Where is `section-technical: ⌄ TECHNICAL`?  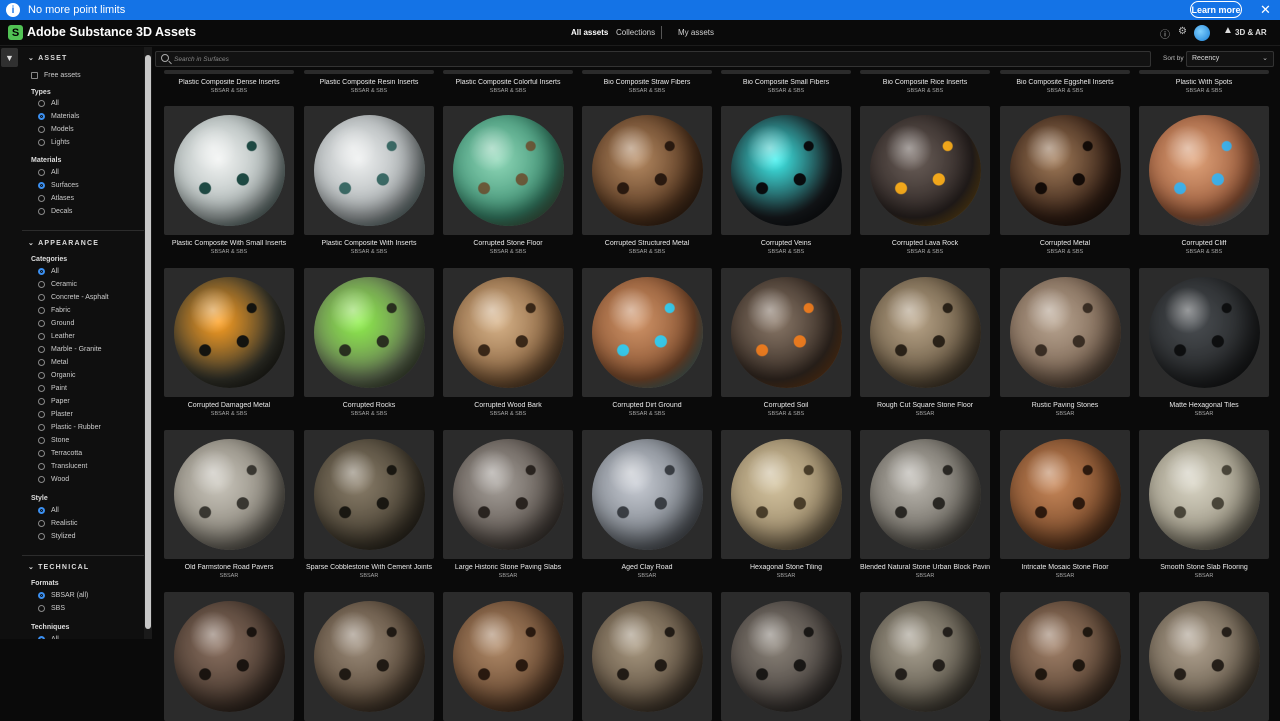 section-technical: ⌄ TECHNICAL is located at coordinates (58, 567).